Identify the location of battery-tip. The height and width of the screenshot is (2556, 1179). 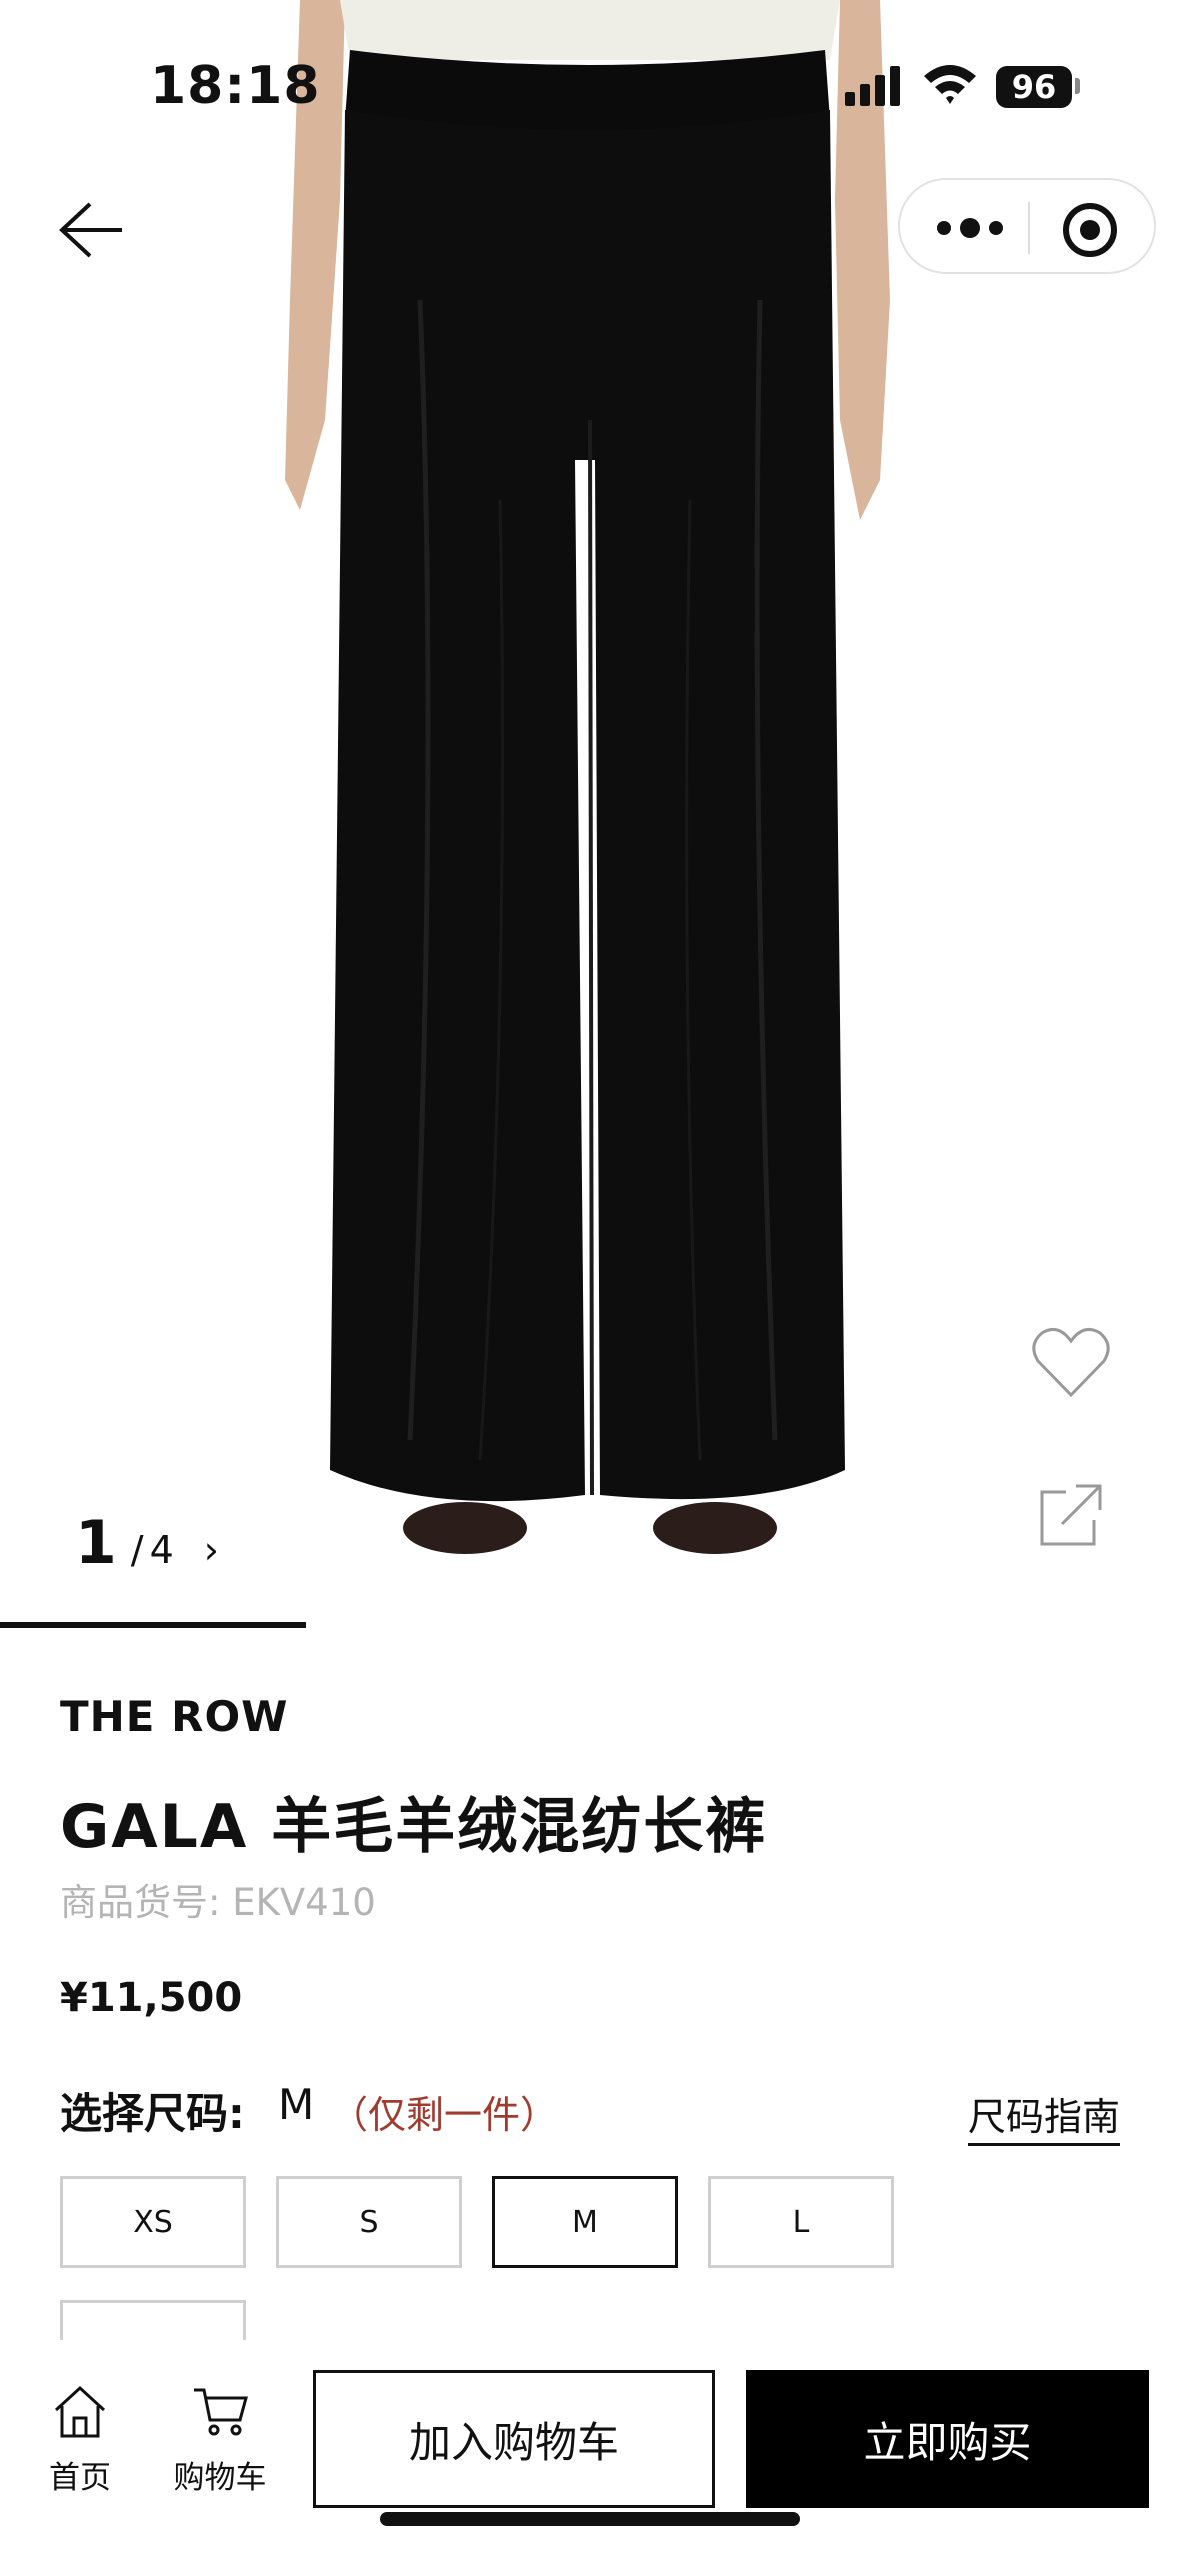
(1077, 86).